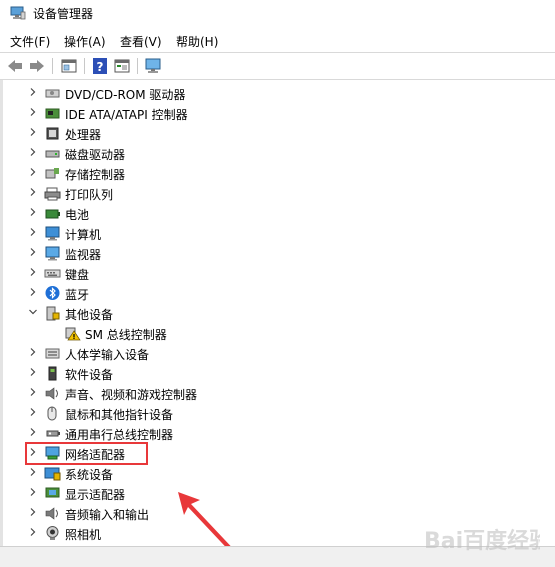 This screenshot has width=555, height=567. Describe the element at coordinates (83, 535) in the screenshot. I see `tree-node-label: 照相机` at that location.